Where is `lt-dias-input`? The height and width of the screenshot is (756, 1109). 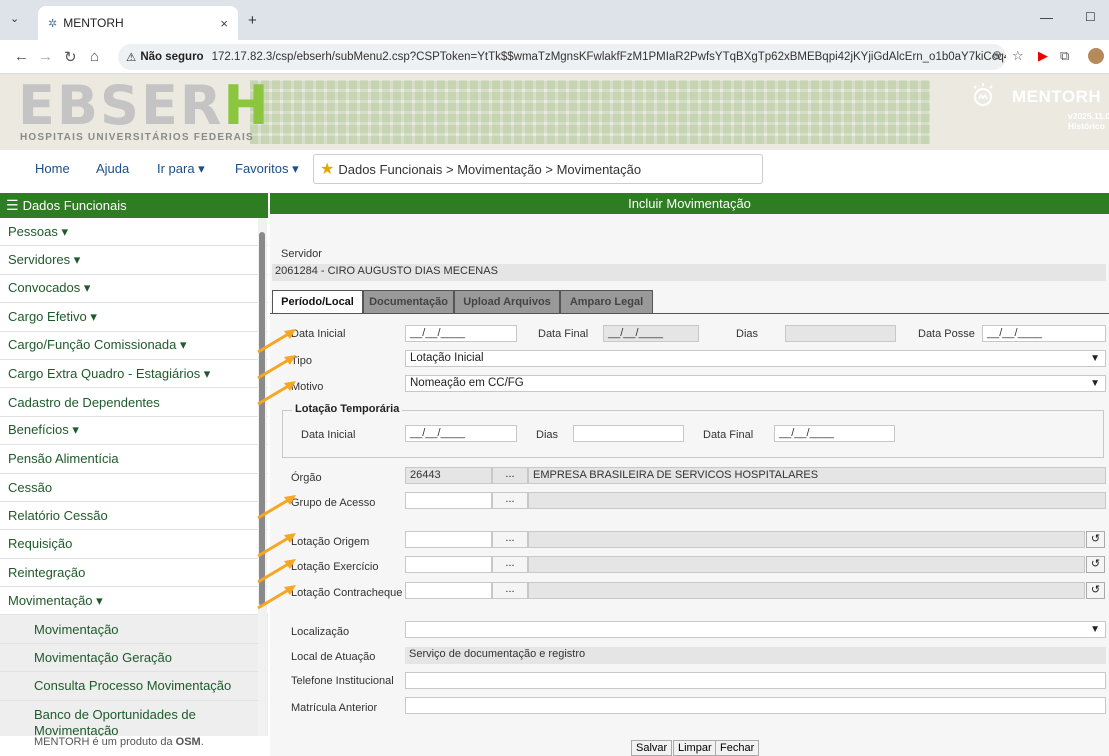 lt-dias-input is located at coordinates (628, 433).